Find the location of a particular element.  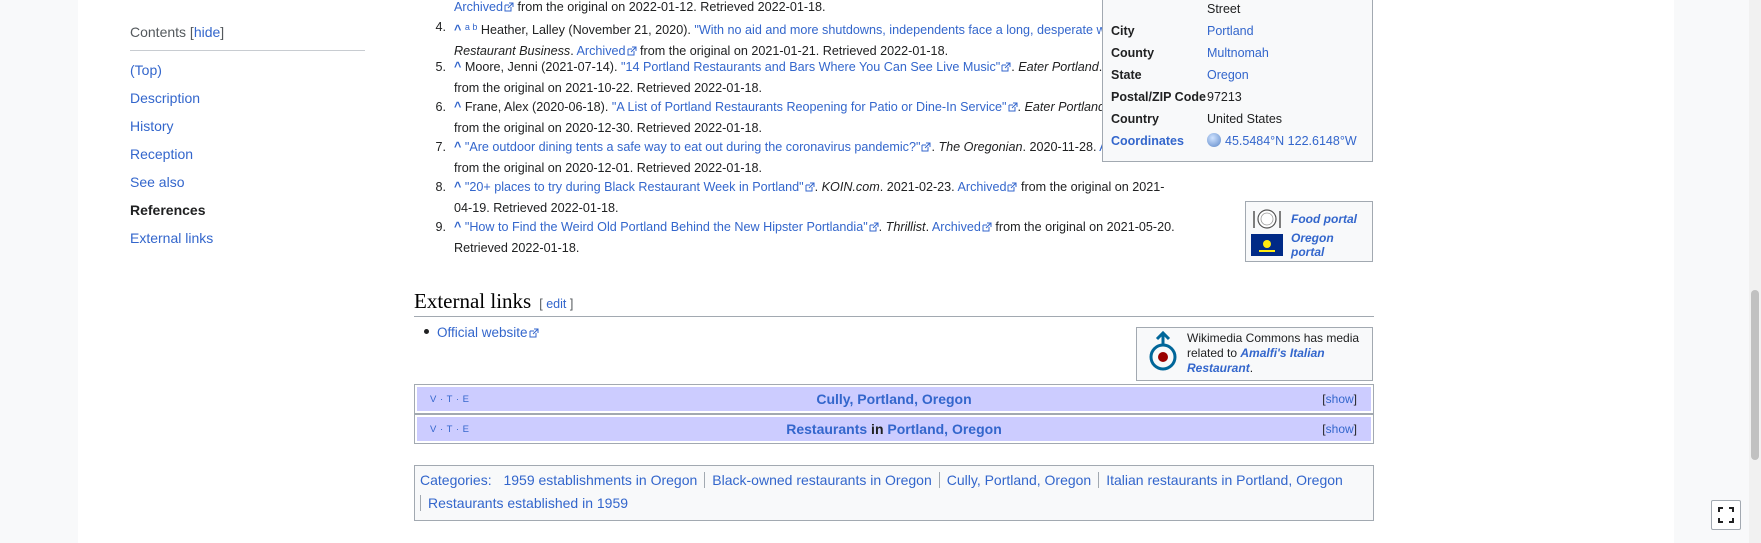

category-link: Italian restaurants in Portland, Oregon is located at coordinates (1224, 480).